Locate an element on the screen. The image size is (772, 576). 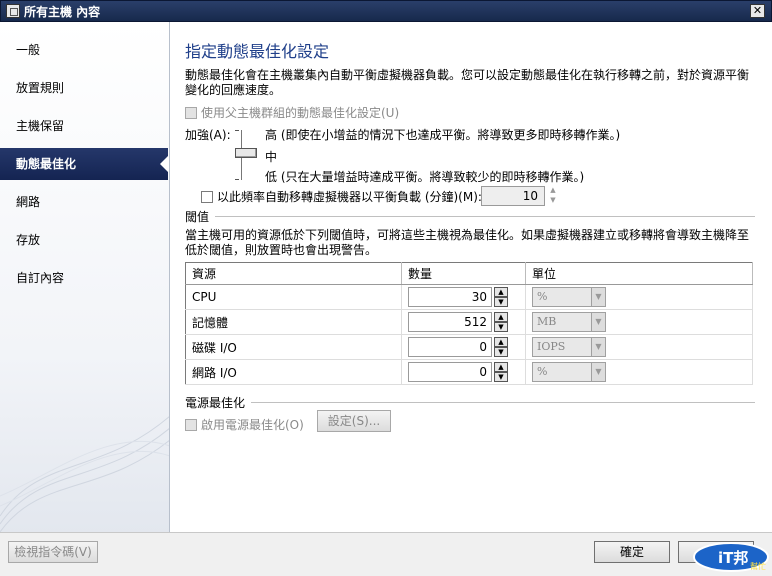
column-header-amount: 數量 is located at coordinates (463, 273).